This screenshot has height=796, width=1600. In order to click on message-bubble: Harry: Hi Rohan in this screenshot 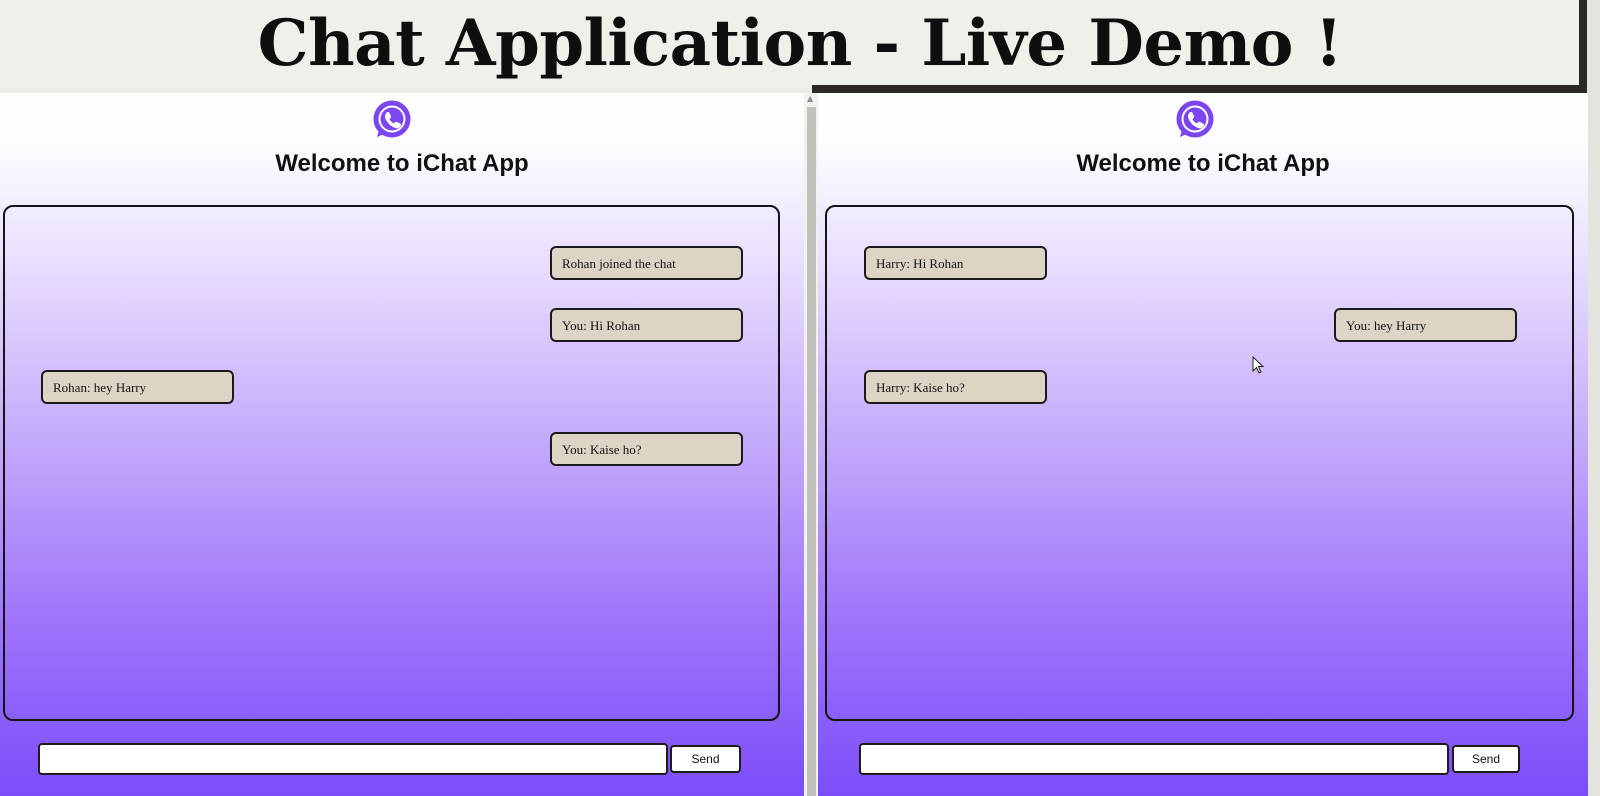, I will do `click(955, 263)`.